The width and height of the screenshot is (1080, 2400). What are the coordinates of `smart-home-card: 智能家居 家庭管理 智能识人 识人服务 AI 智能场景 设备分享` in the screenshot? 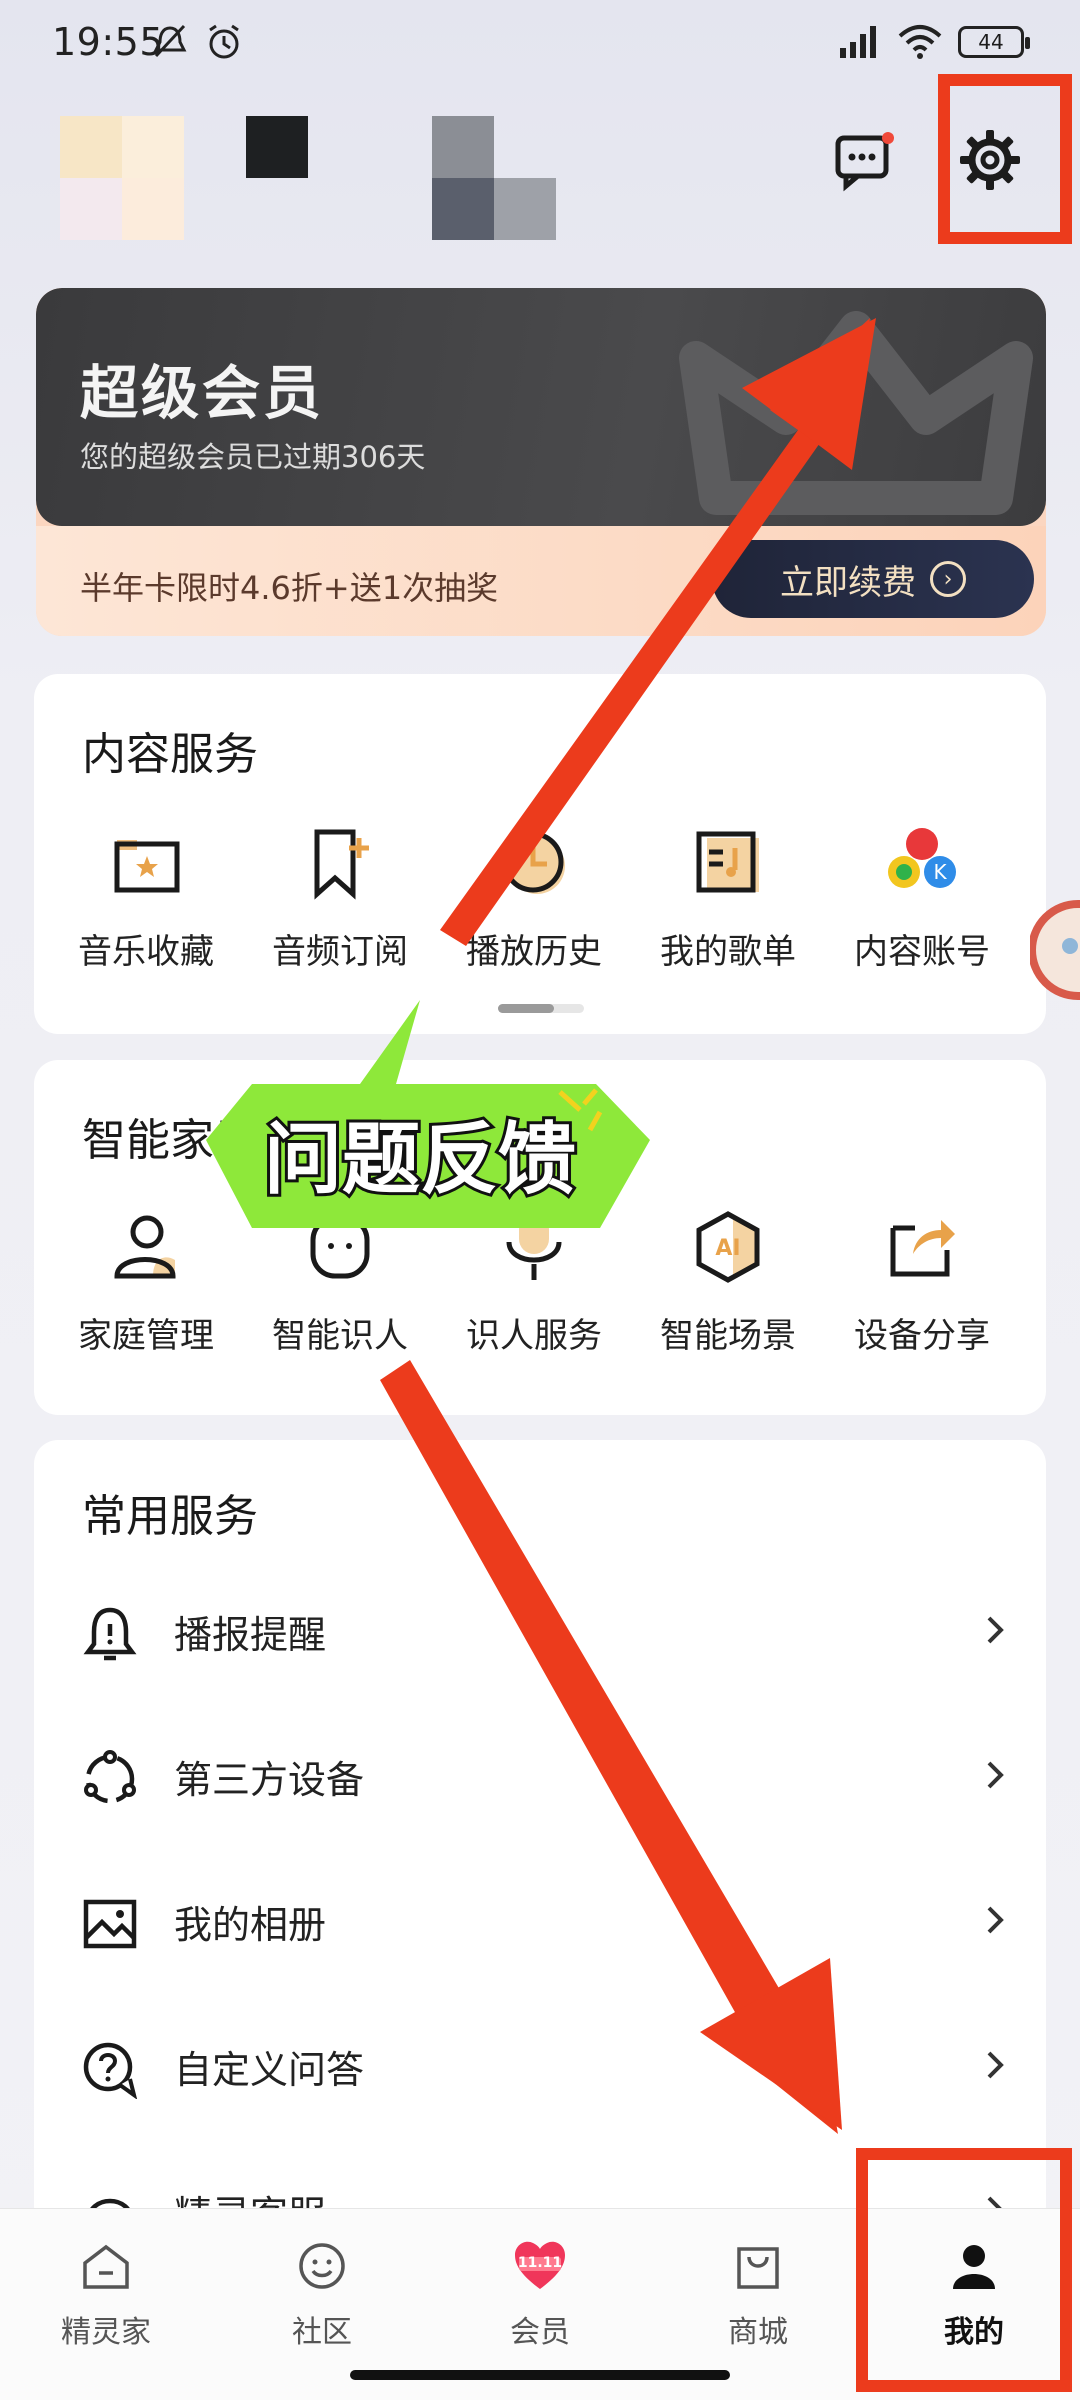 It's located at (540, 1237).